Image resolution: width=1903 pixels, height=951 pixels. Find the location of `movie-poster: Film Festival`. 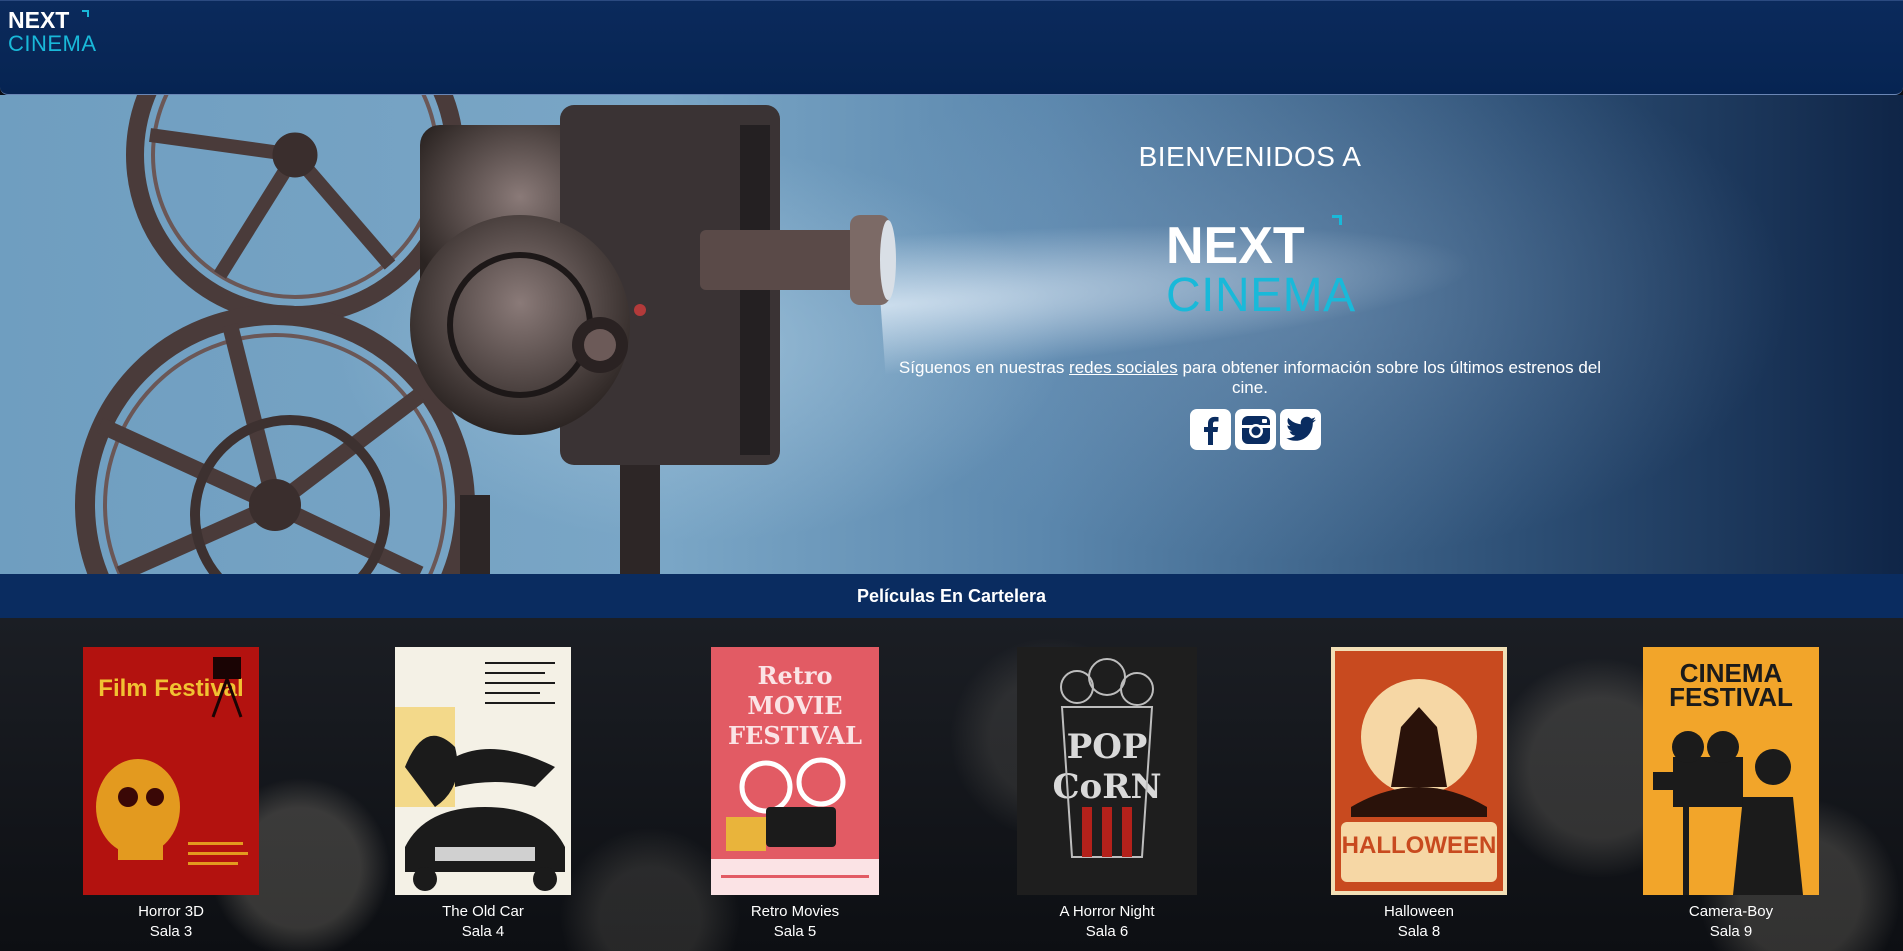

movie-poster: Film Festival is located at coordinates (171, 771).